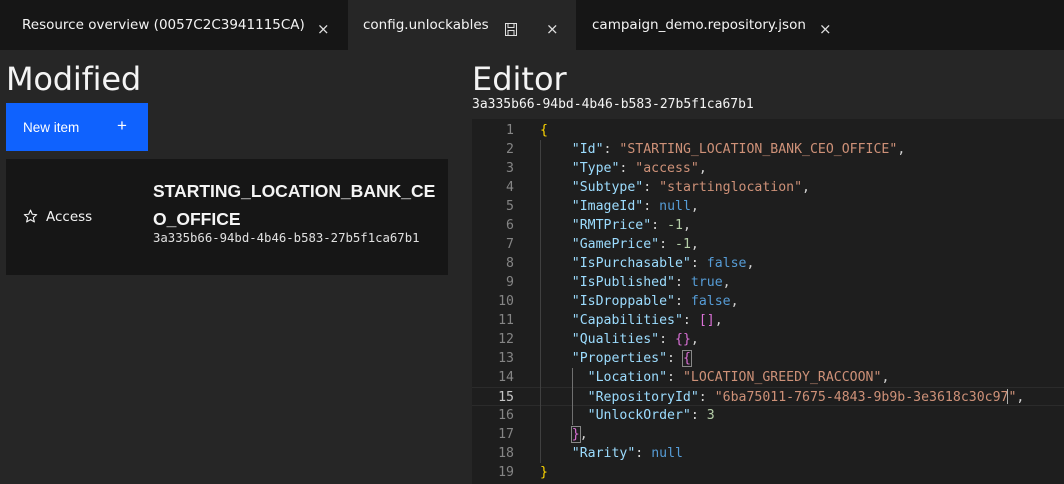  I want to click on line-number: 9, so click(510, 282).